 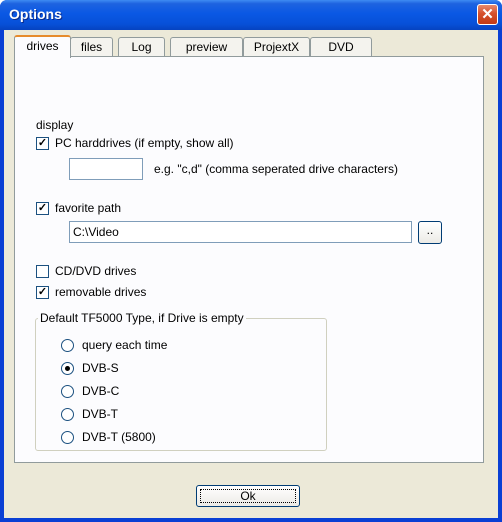 What do you see at coordinates (106, 169) in the screenshot?
I see `drive-characters-input` at bounding box center [106, 169].